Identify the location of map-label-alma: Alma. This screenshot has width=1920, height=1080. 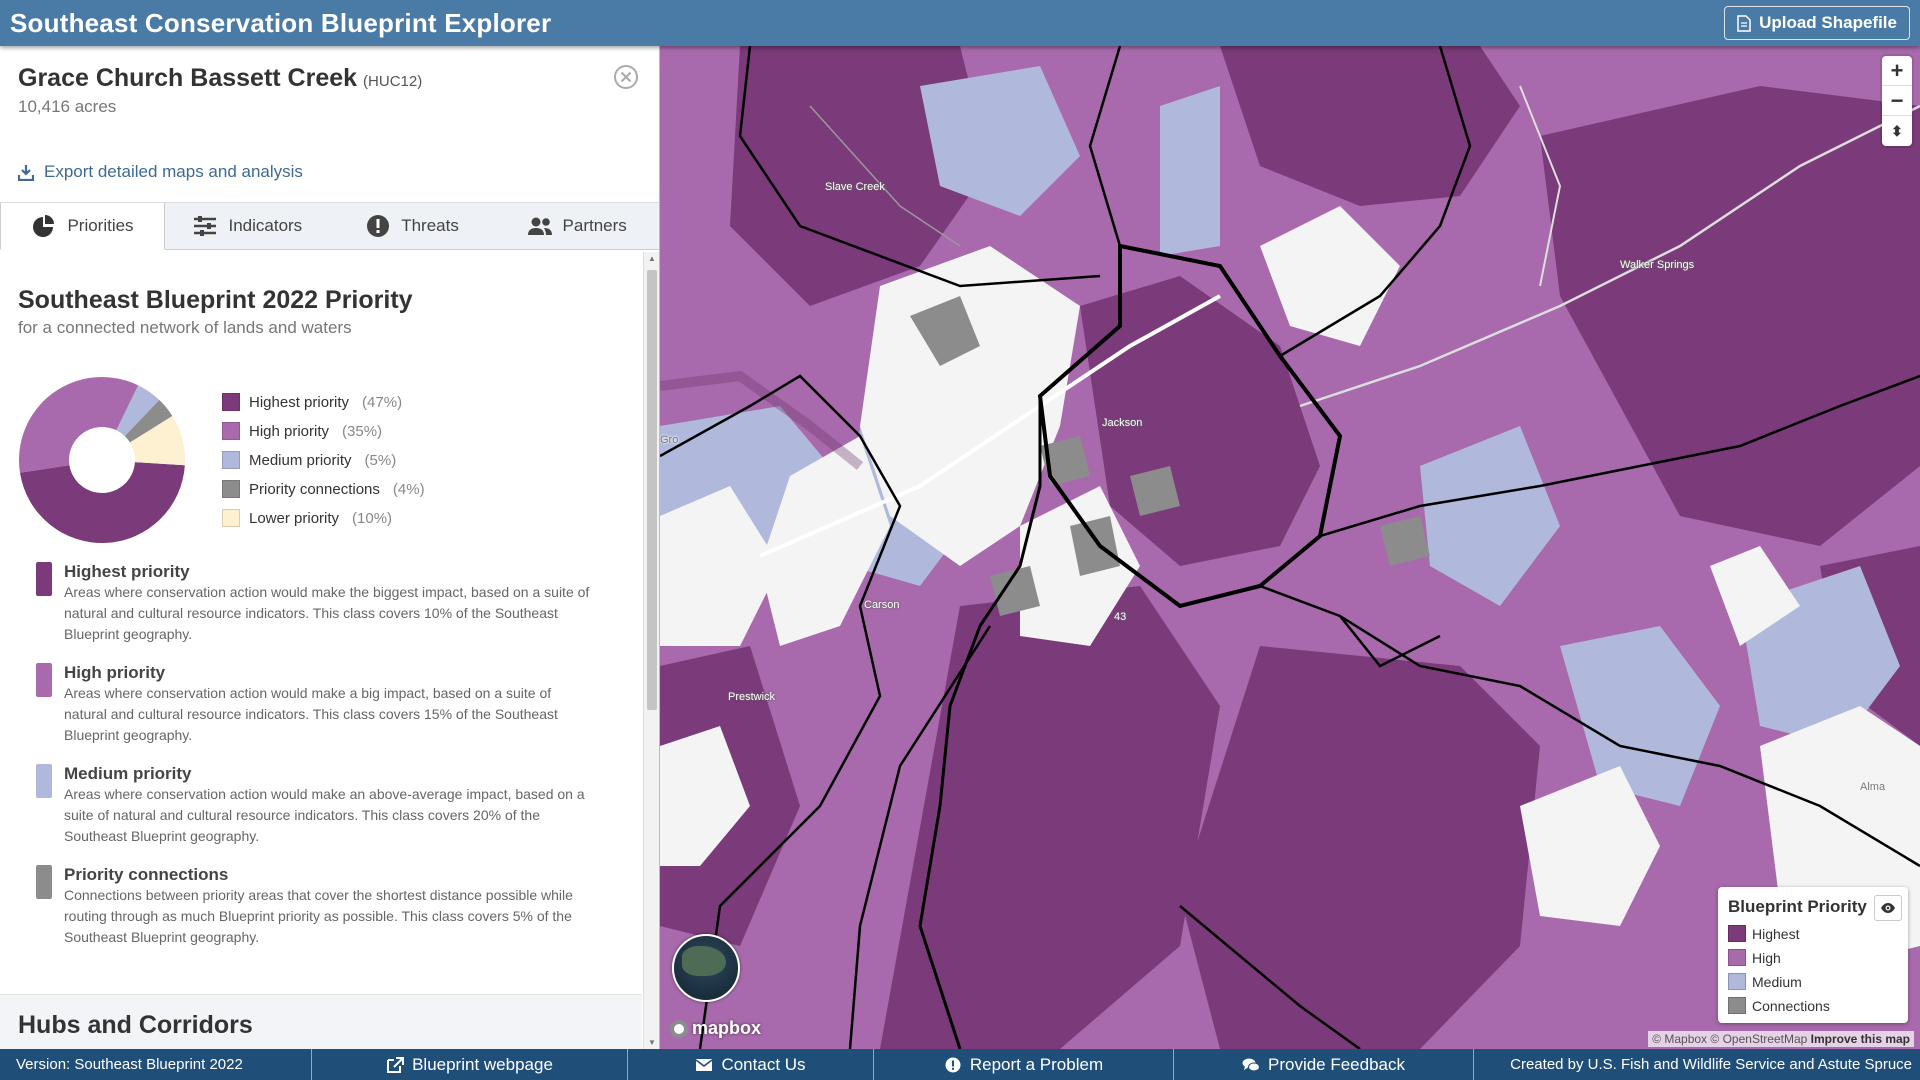
(1873, 787).